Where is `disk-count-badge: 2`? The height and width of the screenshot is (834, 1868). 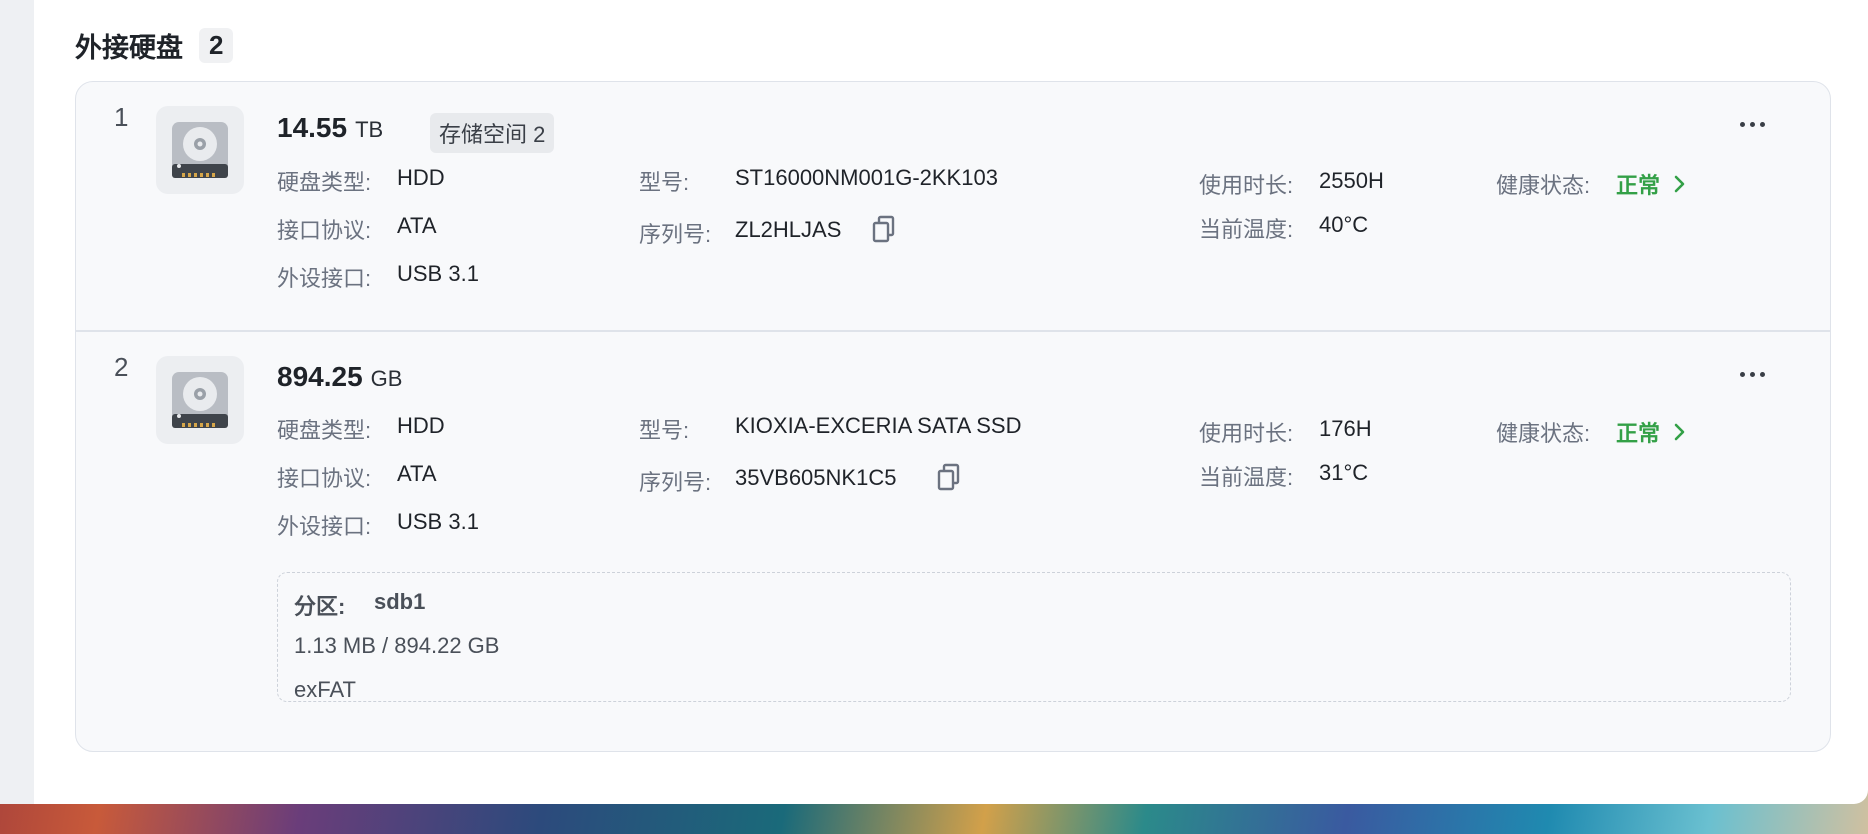 disk-count-badge: 2 is located at coordinates (216, 45).